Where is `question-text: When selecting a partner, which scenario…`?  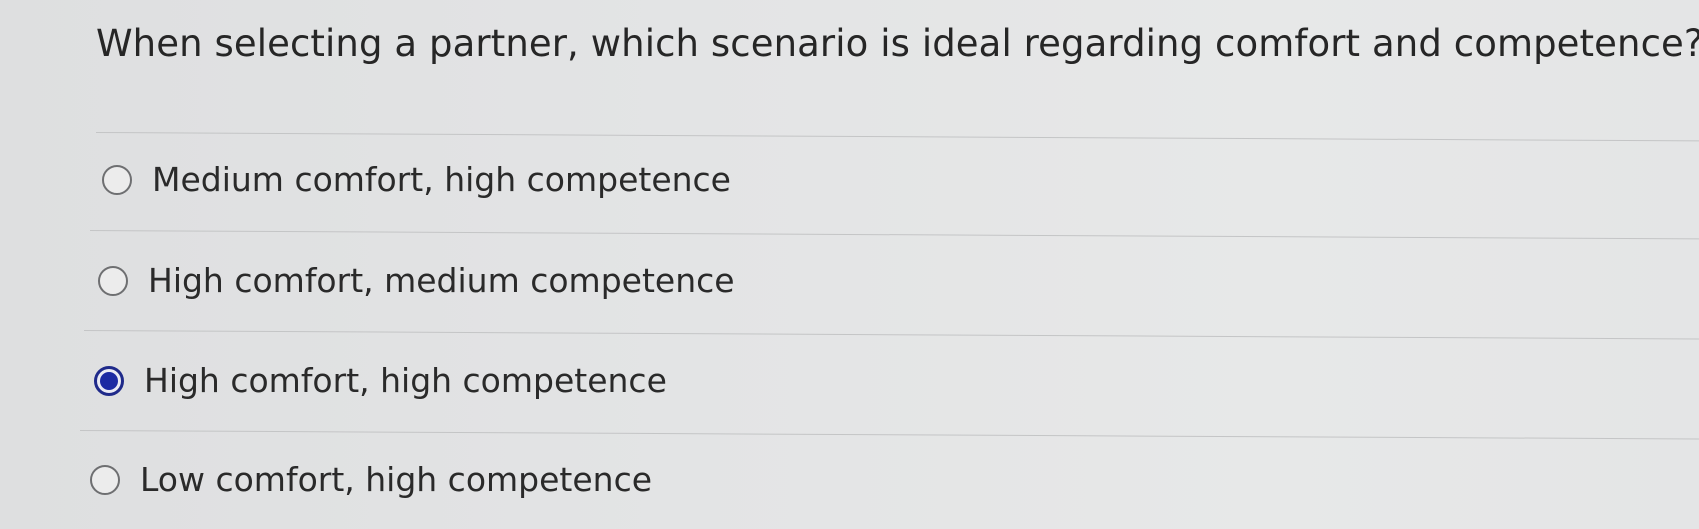
question-text: When selecting a partner, which scenario… is located at coordinates (897, 43).